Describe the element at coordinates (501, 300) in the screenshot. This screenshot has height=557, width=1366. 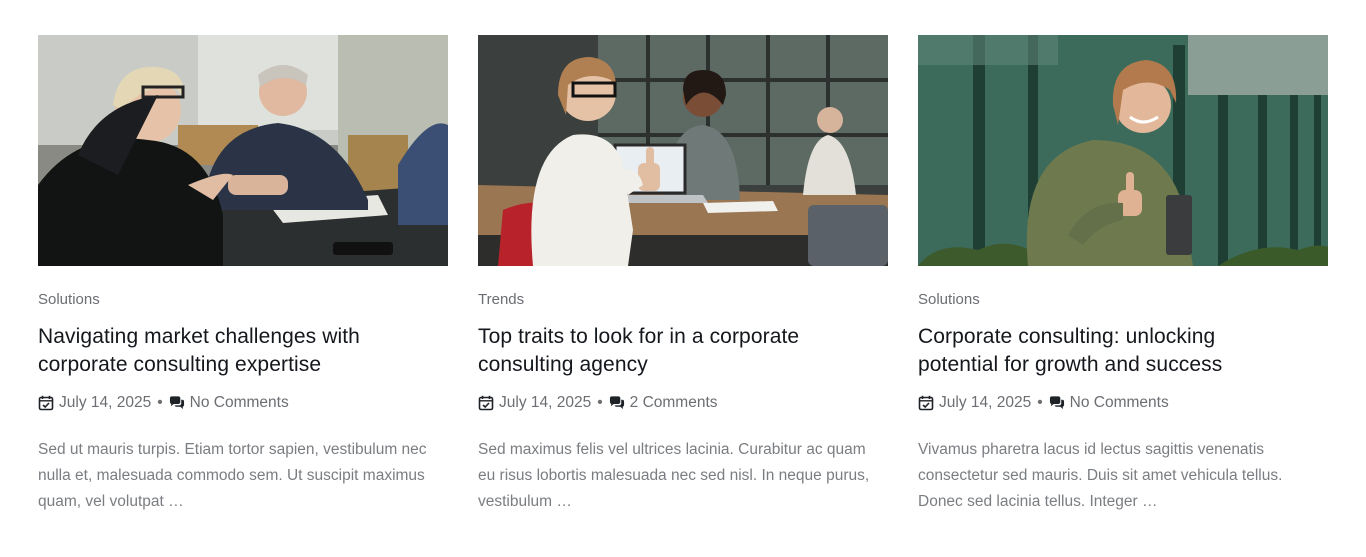
I see `post-category: Trends` at that location.